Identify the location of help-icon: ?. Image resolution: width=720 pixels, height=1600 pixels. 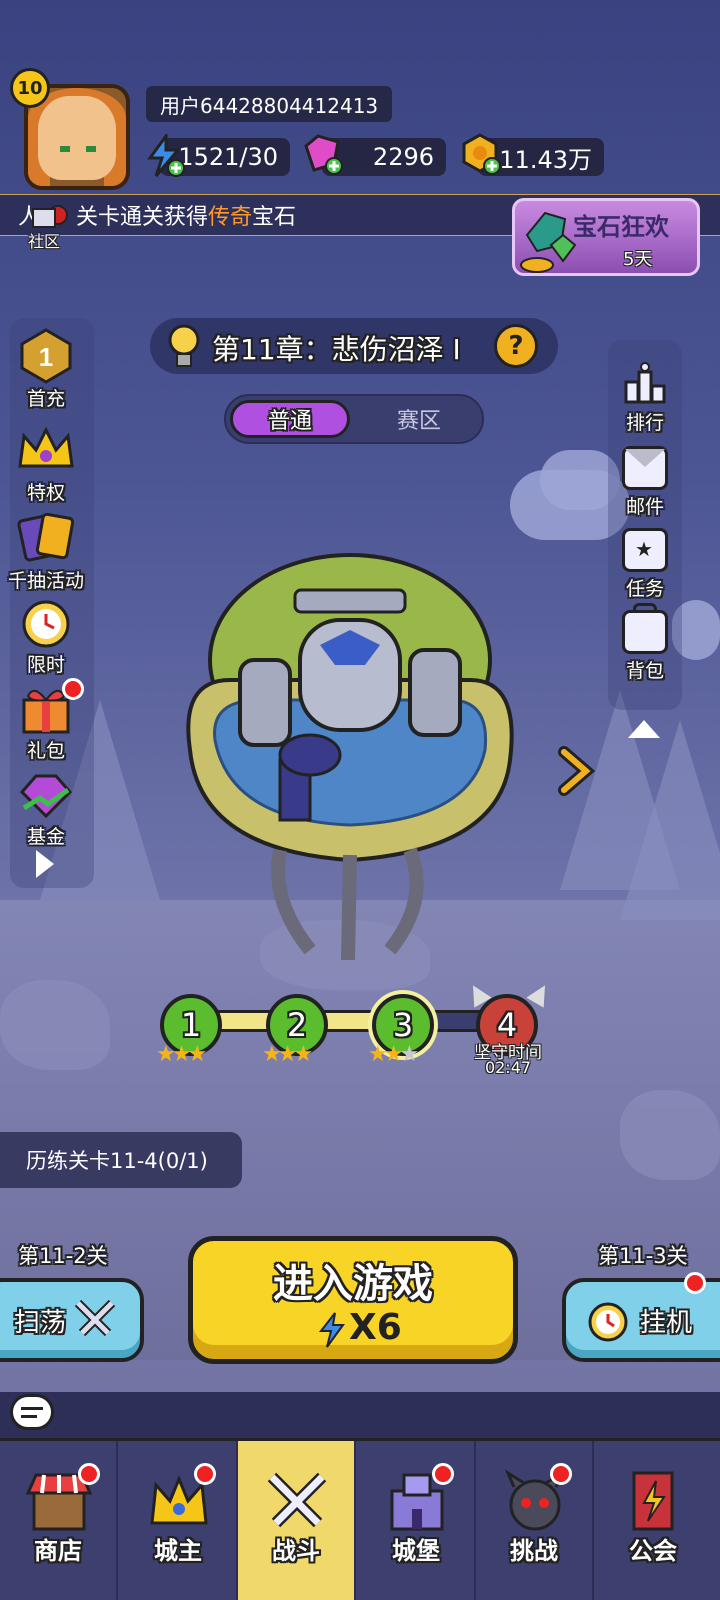
(516, 346).